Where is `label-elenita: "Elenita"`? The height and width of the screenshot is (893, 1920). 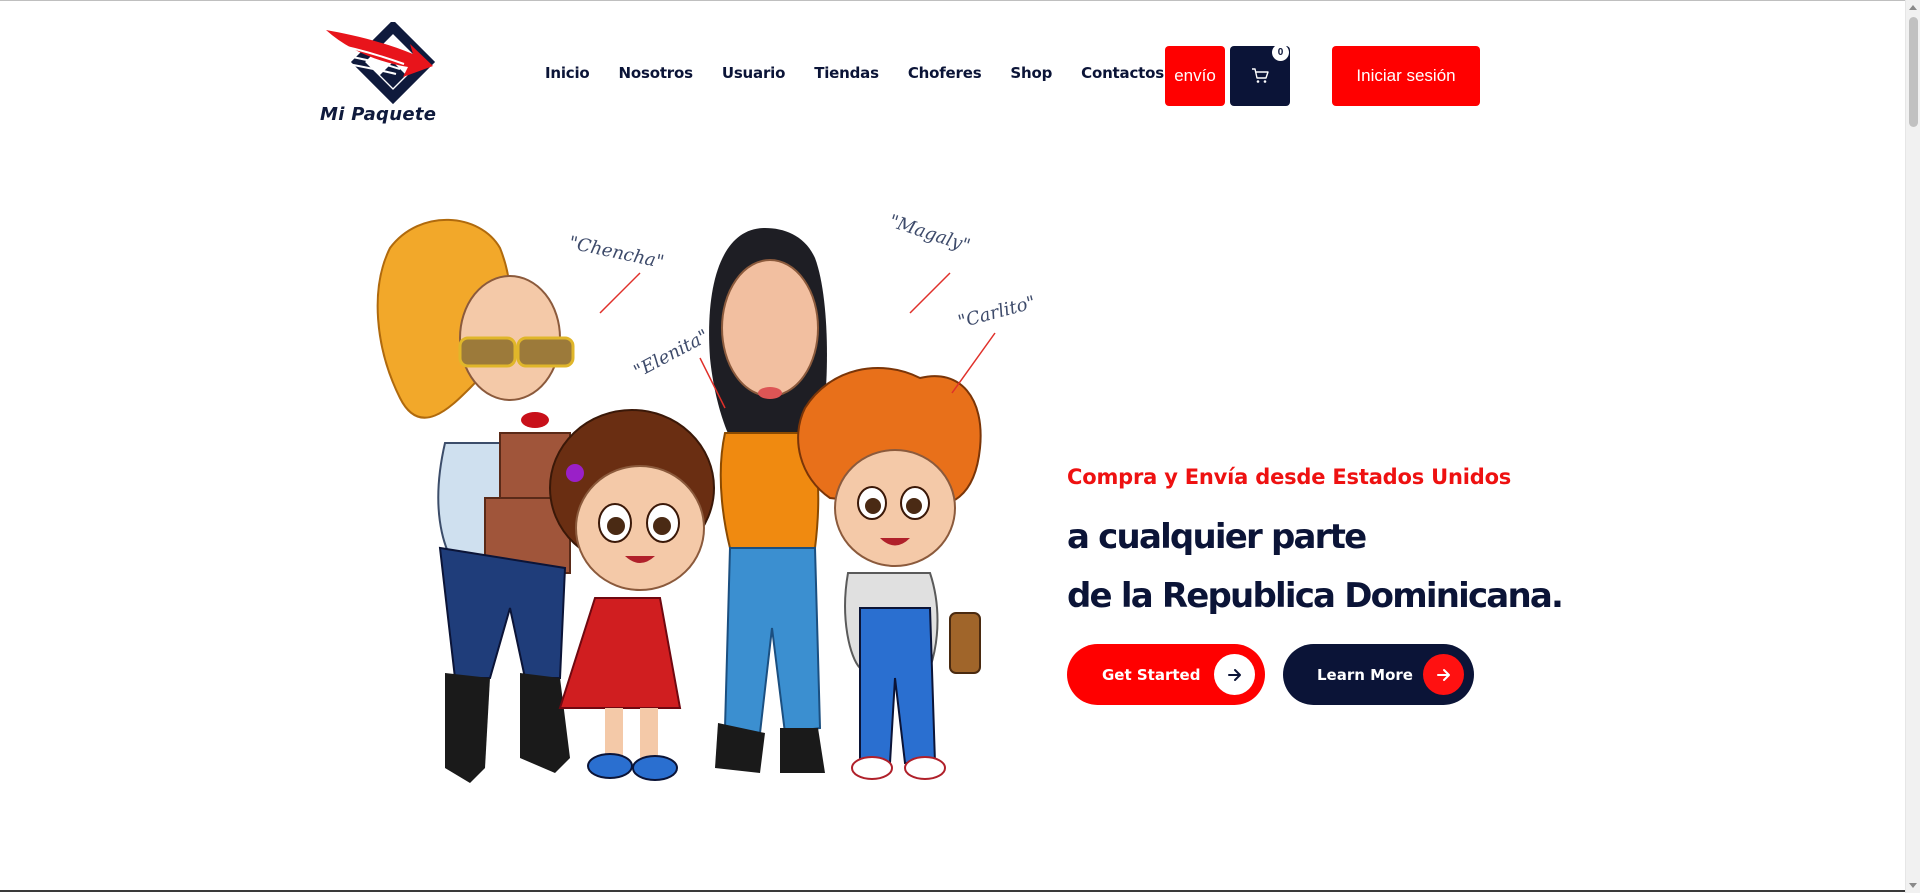
label-elenita: "Elenita" is located at coordinates (671, 354).